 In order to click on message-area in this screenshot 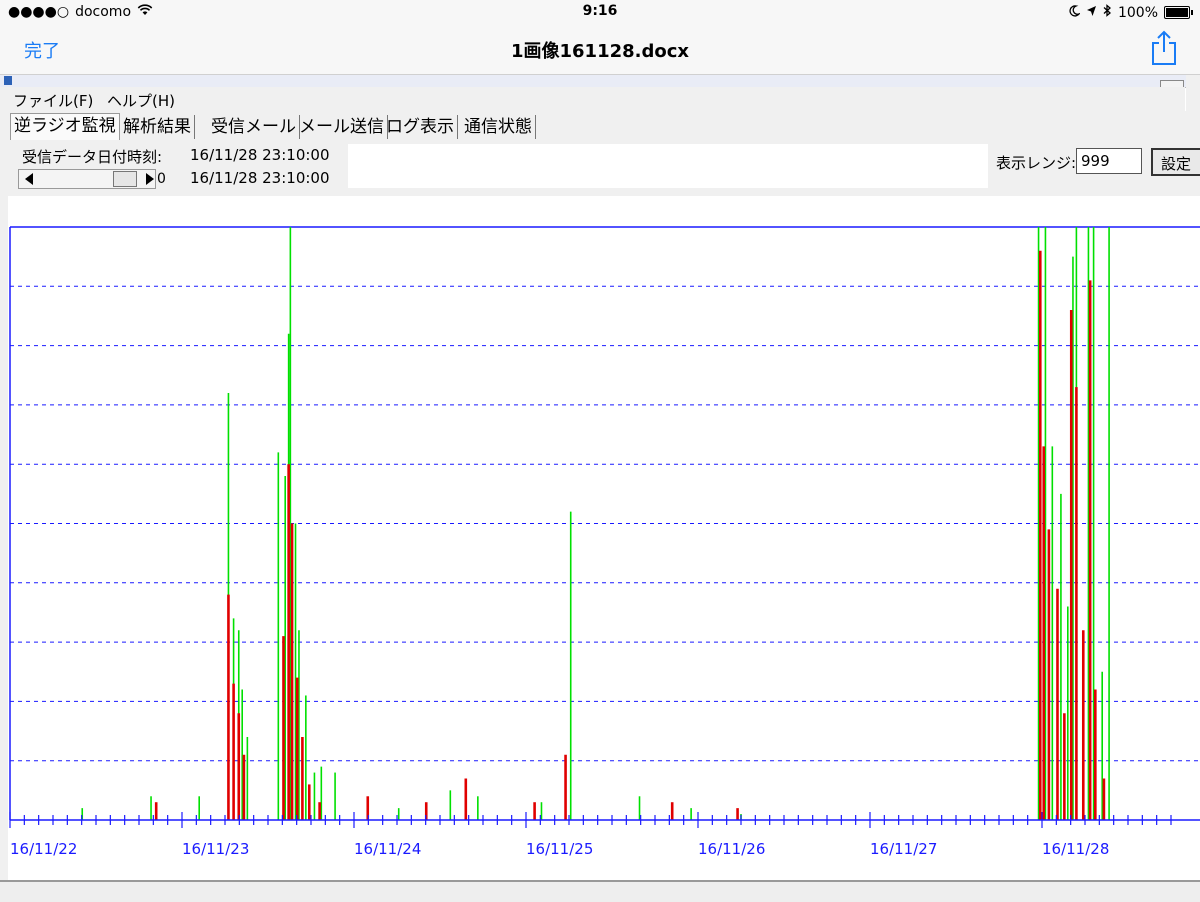, I will do `click(668, 166)`.